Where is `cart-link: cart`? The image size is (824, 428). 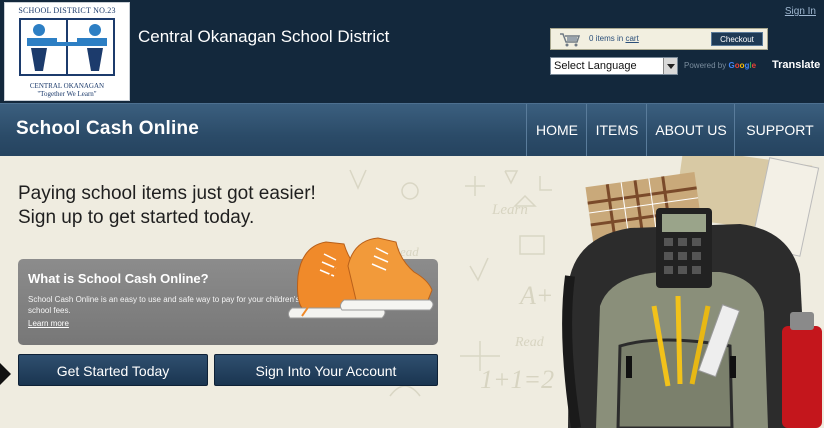 cart-link: cart is located at coordinates (631, 38).